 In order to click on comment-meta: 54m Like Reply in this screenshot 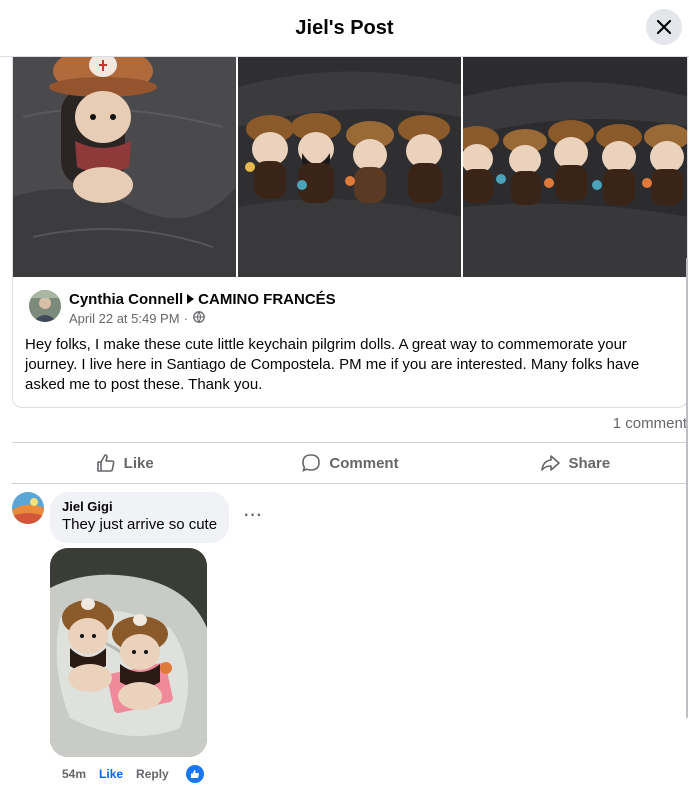, I will do `click(133, 774)`.